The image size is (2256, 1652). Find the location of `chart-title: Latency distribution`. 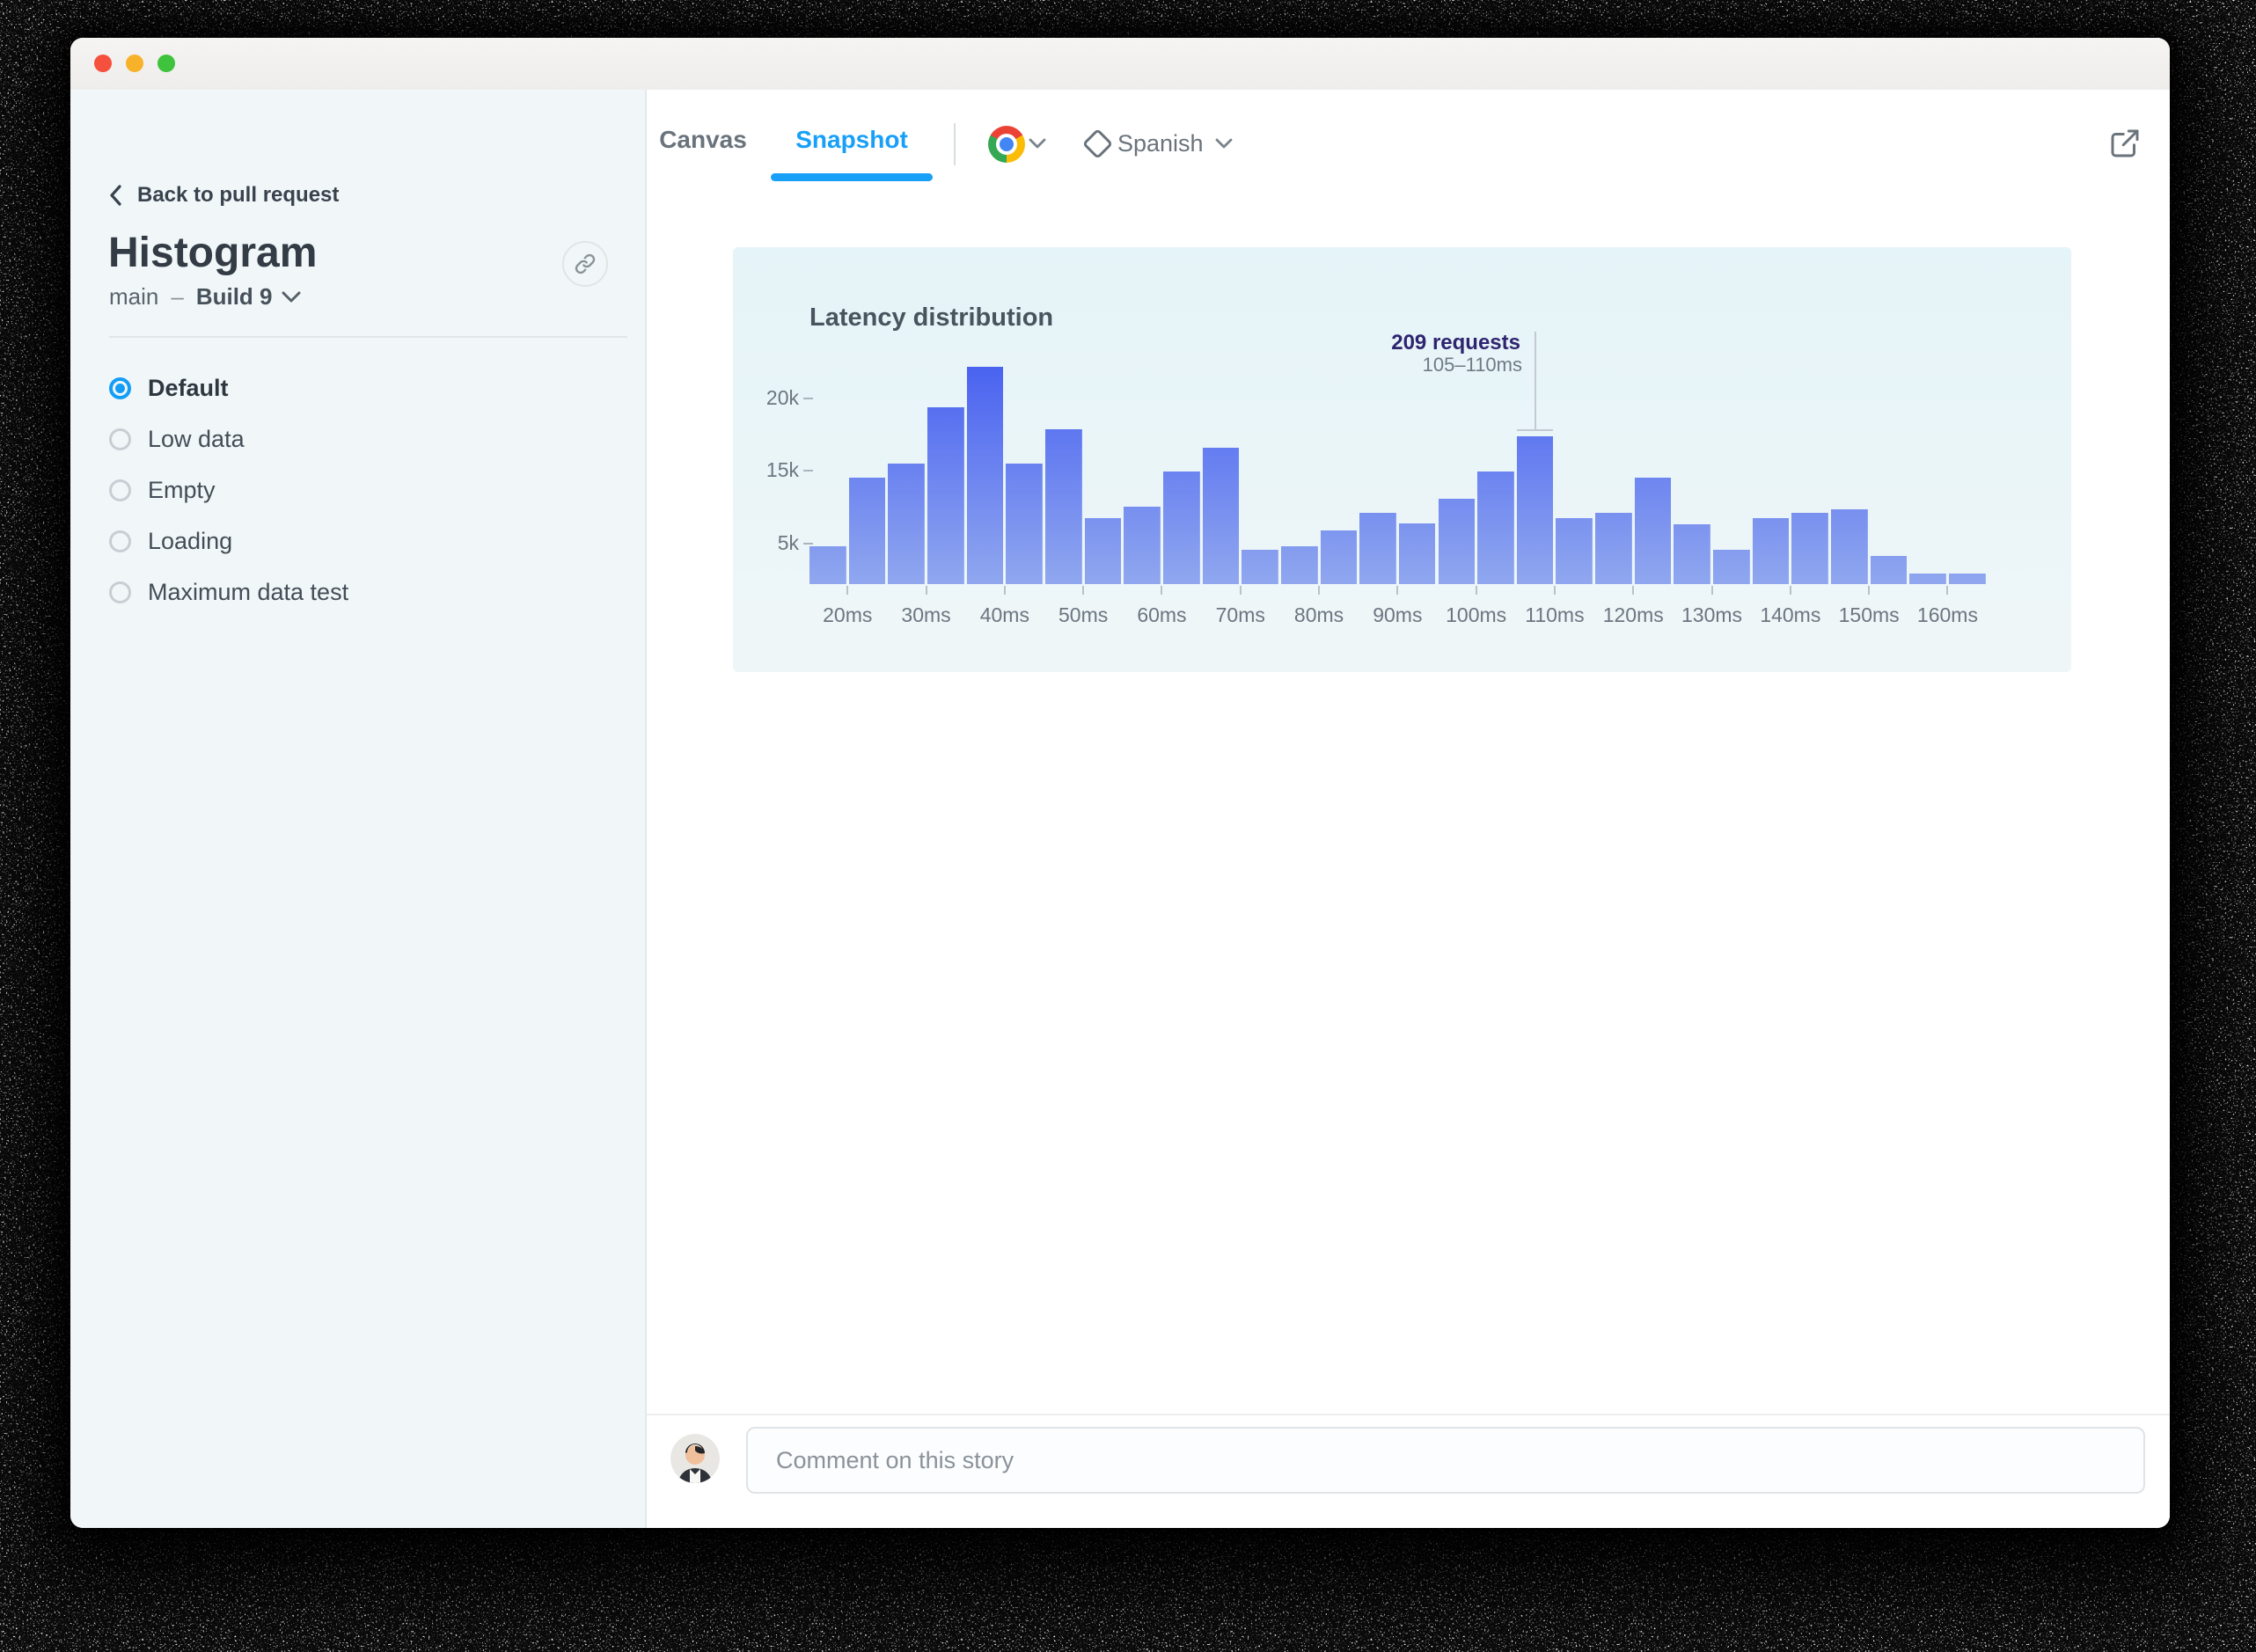

chart-title: Latency distribution is located at coordinates (931, 317).